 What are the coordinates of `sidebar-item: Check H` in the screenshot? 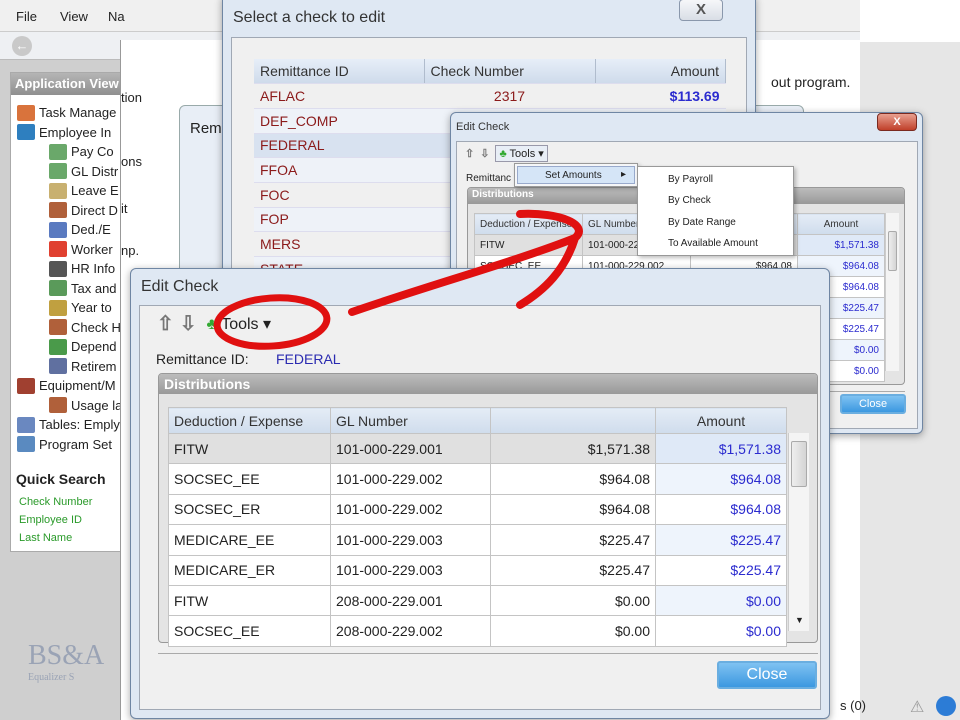 It's located at (85, 327).